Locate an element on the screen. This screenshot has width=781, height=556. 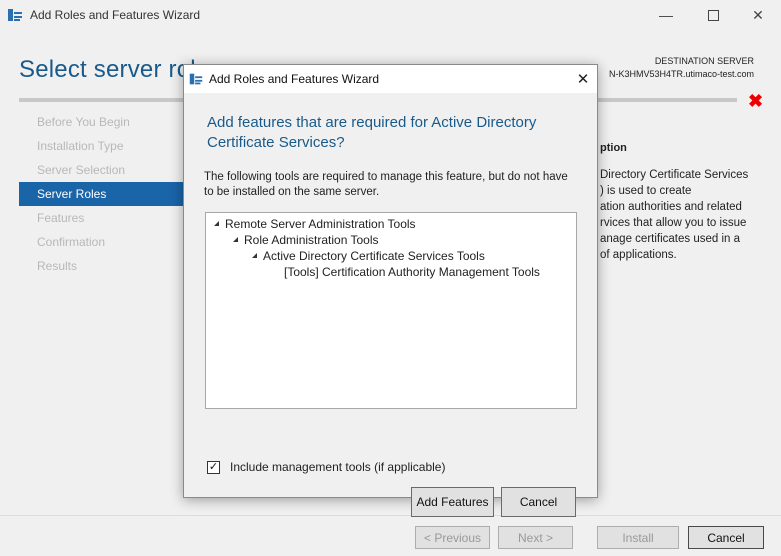
cancel-button: Cancel is located at coordinates (726, 537).